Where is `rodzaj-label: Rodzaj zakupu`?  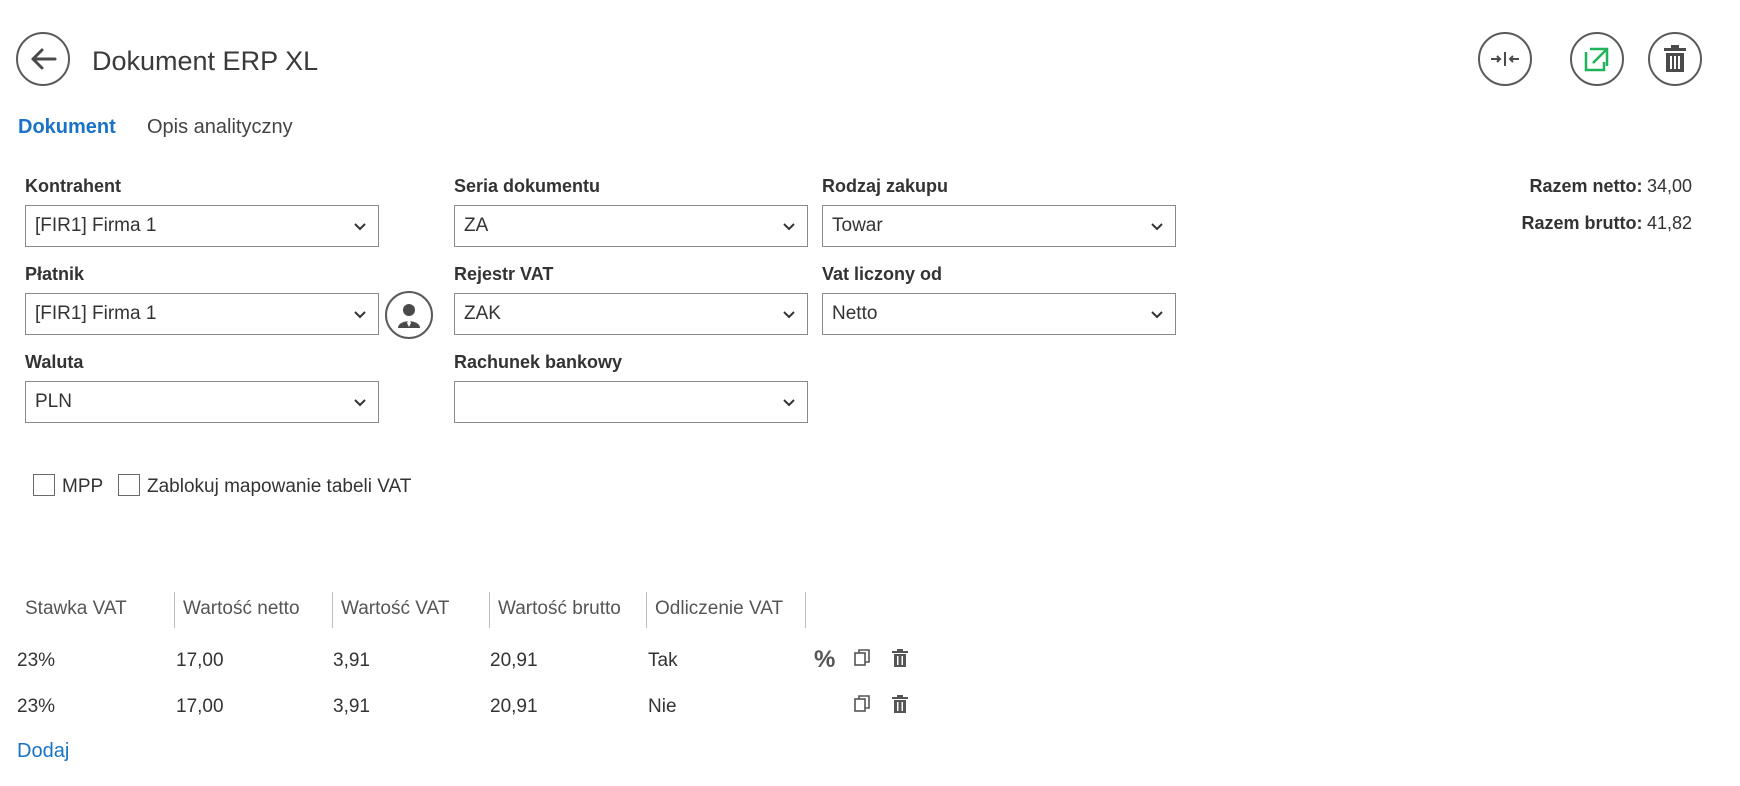
rodzaj-label: Rodzaj zakupu is located at coordinates (885, 186).